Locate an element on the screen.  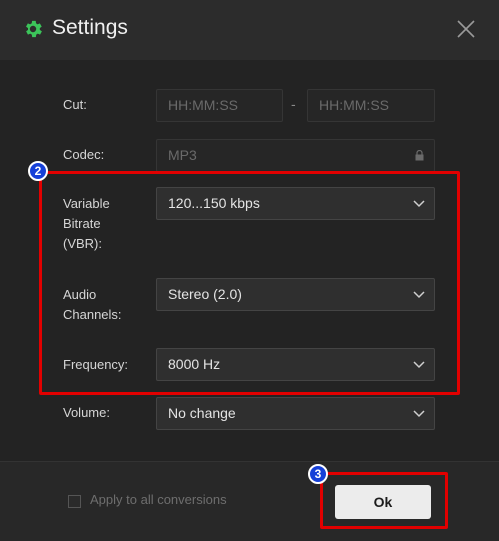
bitrate-label-line: Bitrate is located at coordinates (82, 223).